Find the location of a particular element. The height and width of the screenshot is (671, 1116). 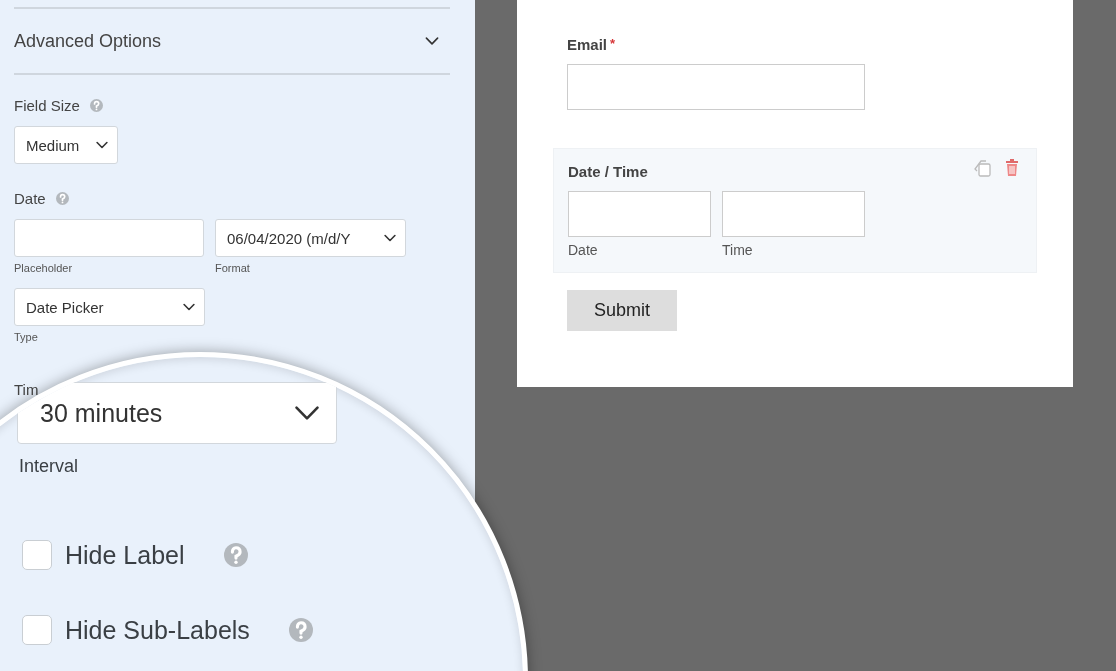

field-size-select: Medium is located at coordinates (66, 145).